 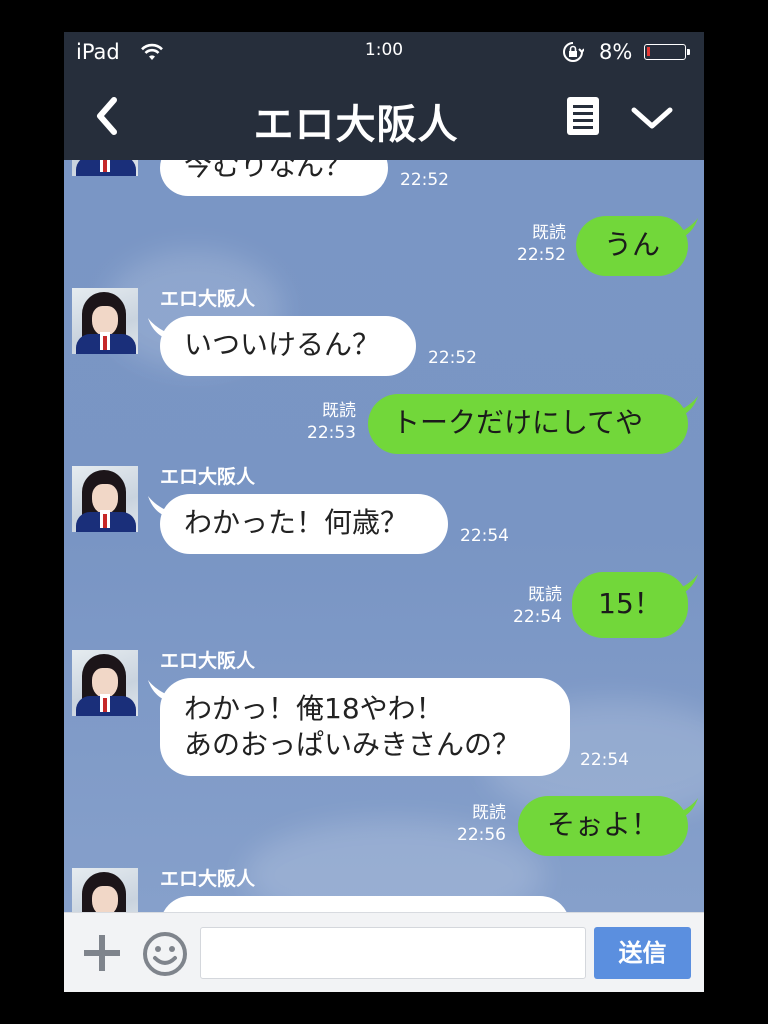 I want to click on message-meta: 既読 22:52, so click(x=530, y=244).